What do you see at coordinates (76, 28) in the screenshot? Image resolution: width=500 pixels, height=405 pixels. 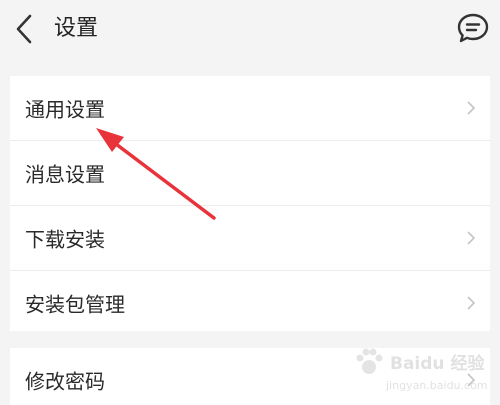 I see `page-title: 设置` at bounding box center [76, 28].